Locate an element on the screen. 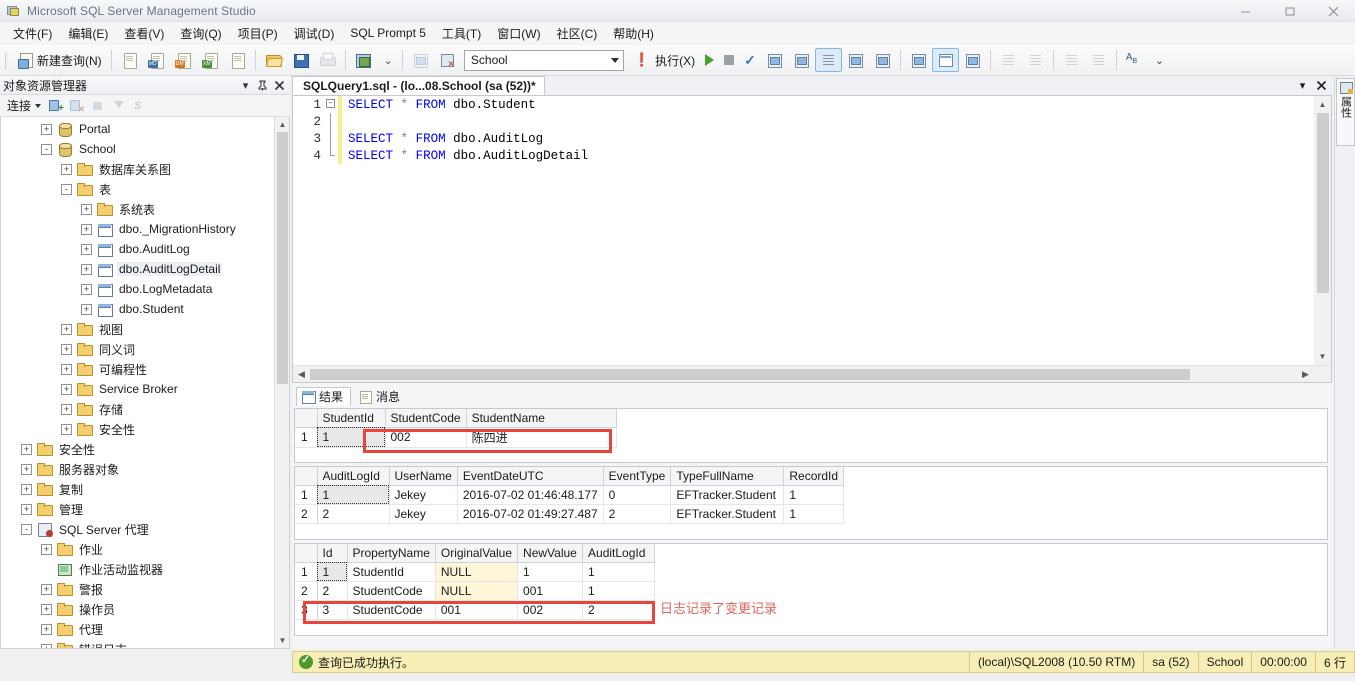 The width and height of the screenshot is (1355, 681). tree-node-26: + 错误日志 is located at coordinates (137, 643).